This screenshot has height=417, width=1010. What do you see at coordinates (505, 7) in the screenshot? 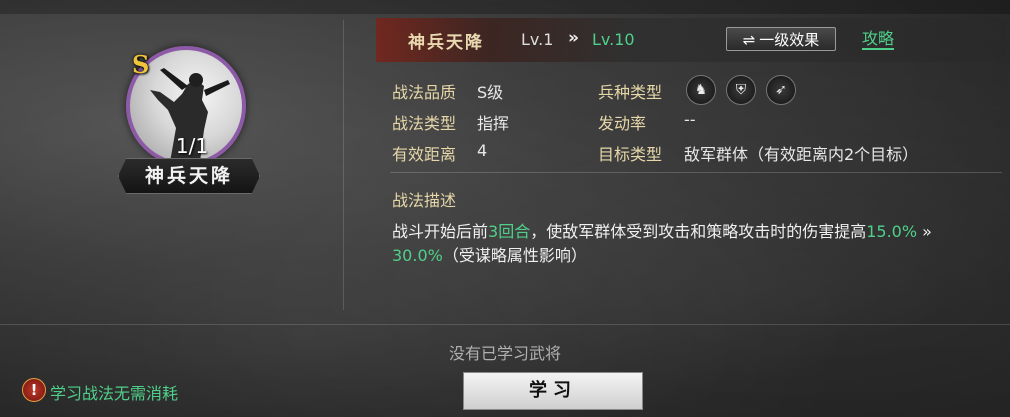
I see `top-strip` at bounding box center [505, 7].